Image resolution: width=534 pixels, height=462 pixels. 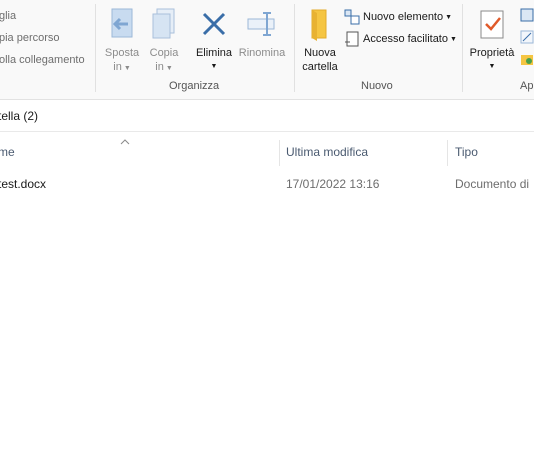 What do you see at coordinates (352, 39) in the screenshot?
I see `easy-access-icon` at bounding box center [352, 39].